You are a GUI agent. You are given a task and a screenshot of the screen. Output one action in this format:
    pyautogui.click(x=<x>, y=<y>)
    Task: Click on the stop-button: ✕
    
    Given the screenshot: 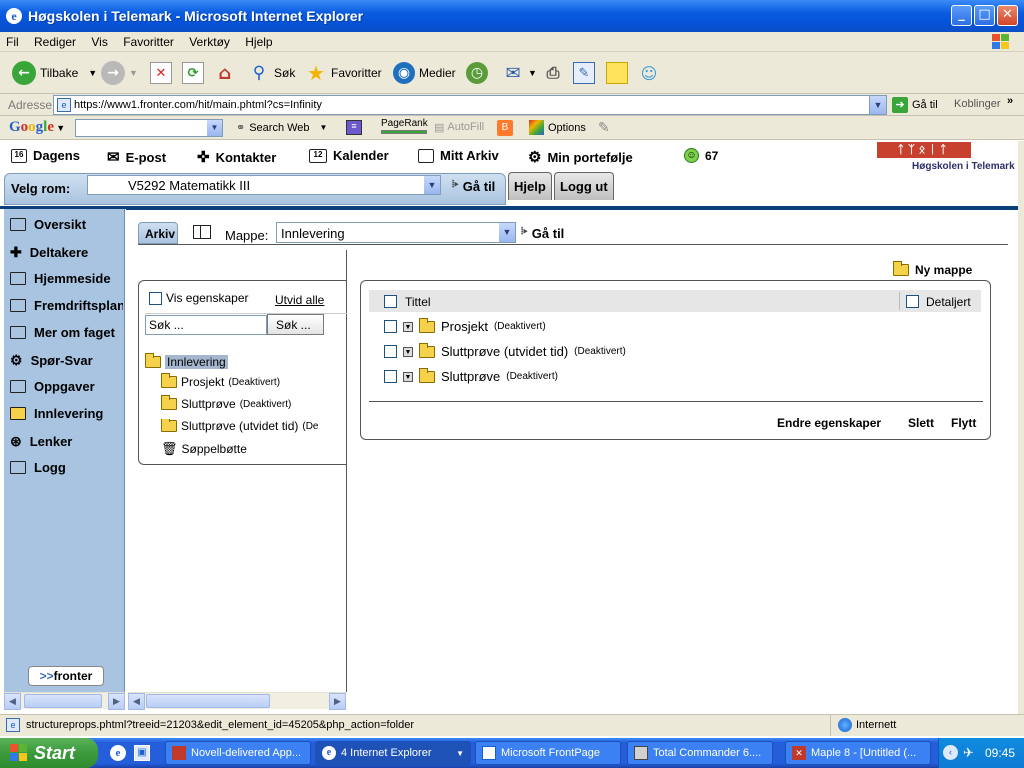 What is the action you would take?
    pyautogui.click(x=161, y=73)
    